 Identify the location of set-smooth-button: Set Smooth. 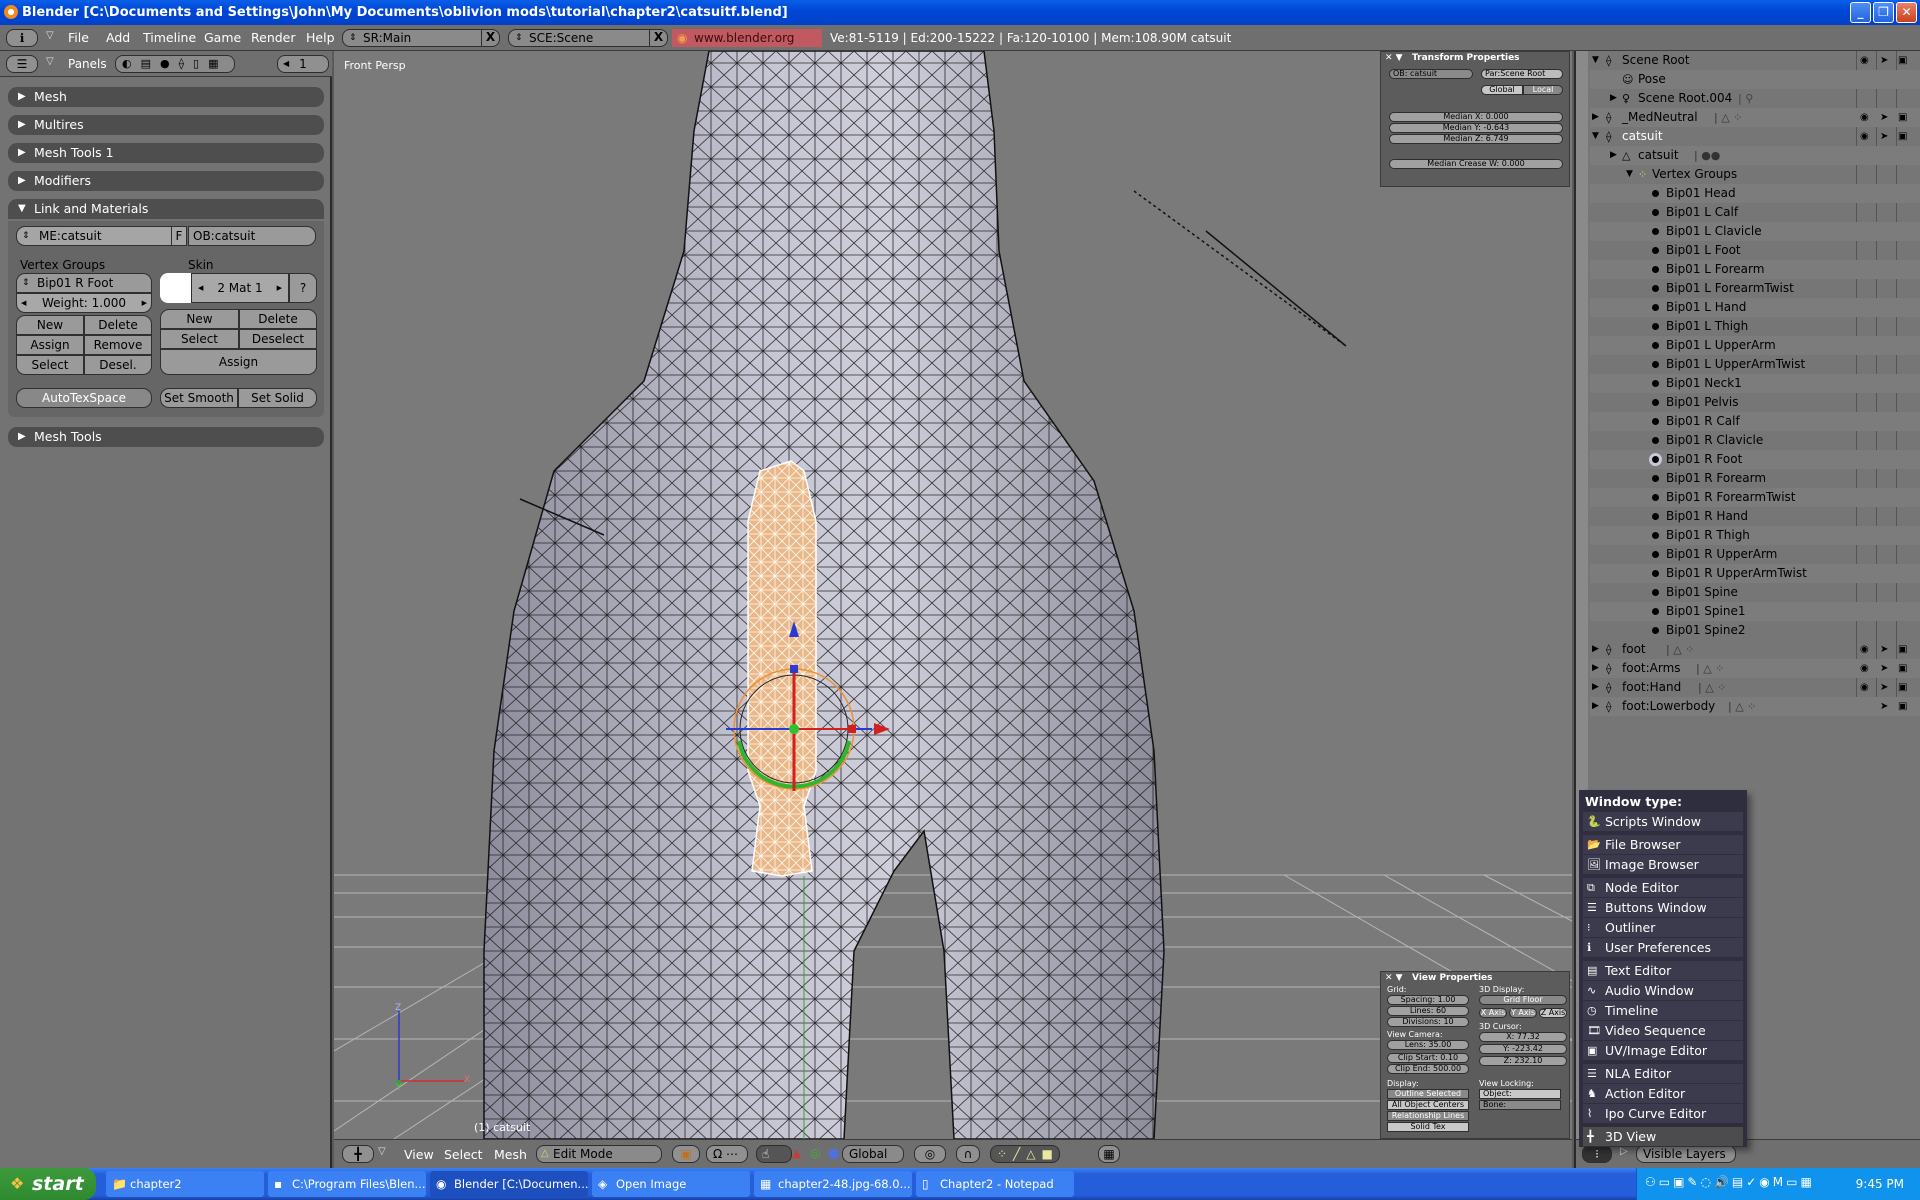
(199, 398).